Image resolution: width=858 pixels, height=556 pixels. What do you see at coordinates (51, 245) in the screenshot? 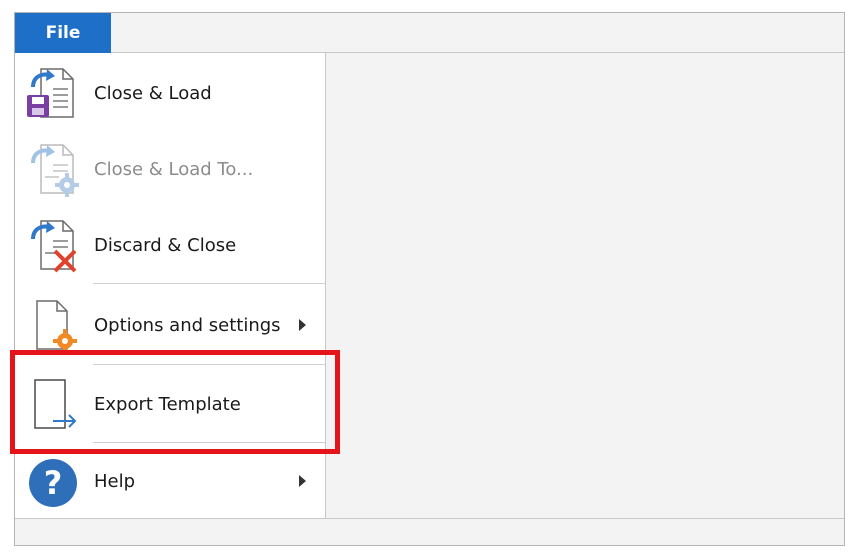
I see `discard-and-close-icon` at bounding box center [51, 245].